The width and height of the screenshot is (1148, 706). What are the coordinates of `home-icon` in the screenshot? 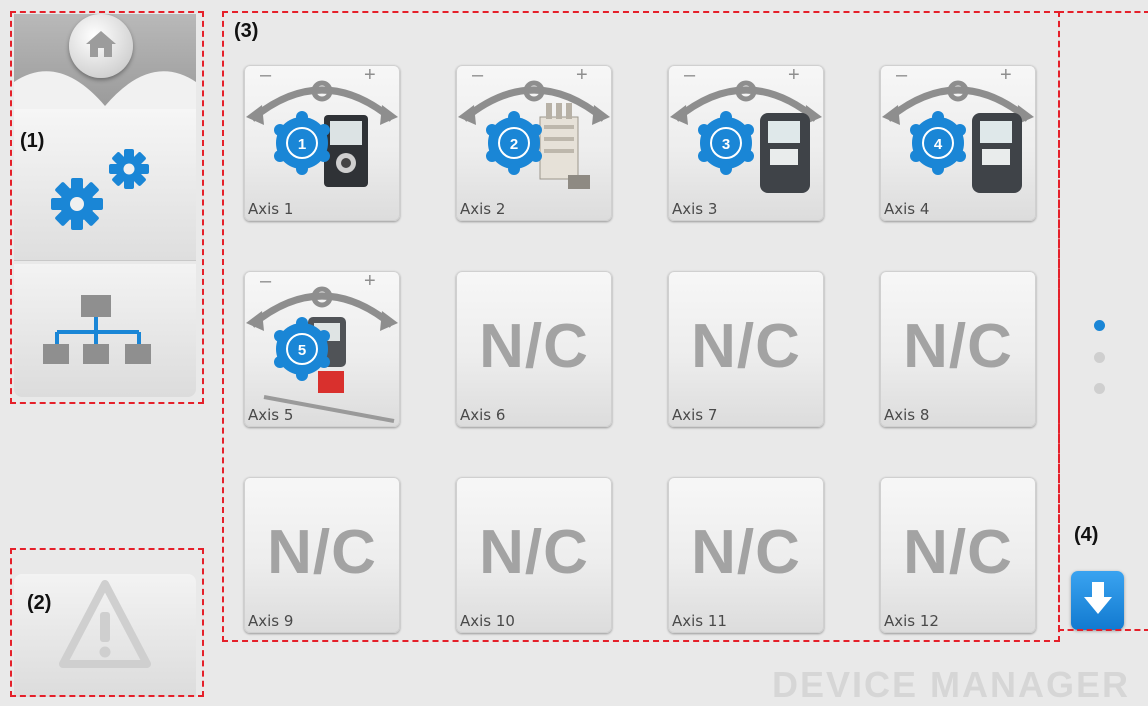 It's located at (101, 46).